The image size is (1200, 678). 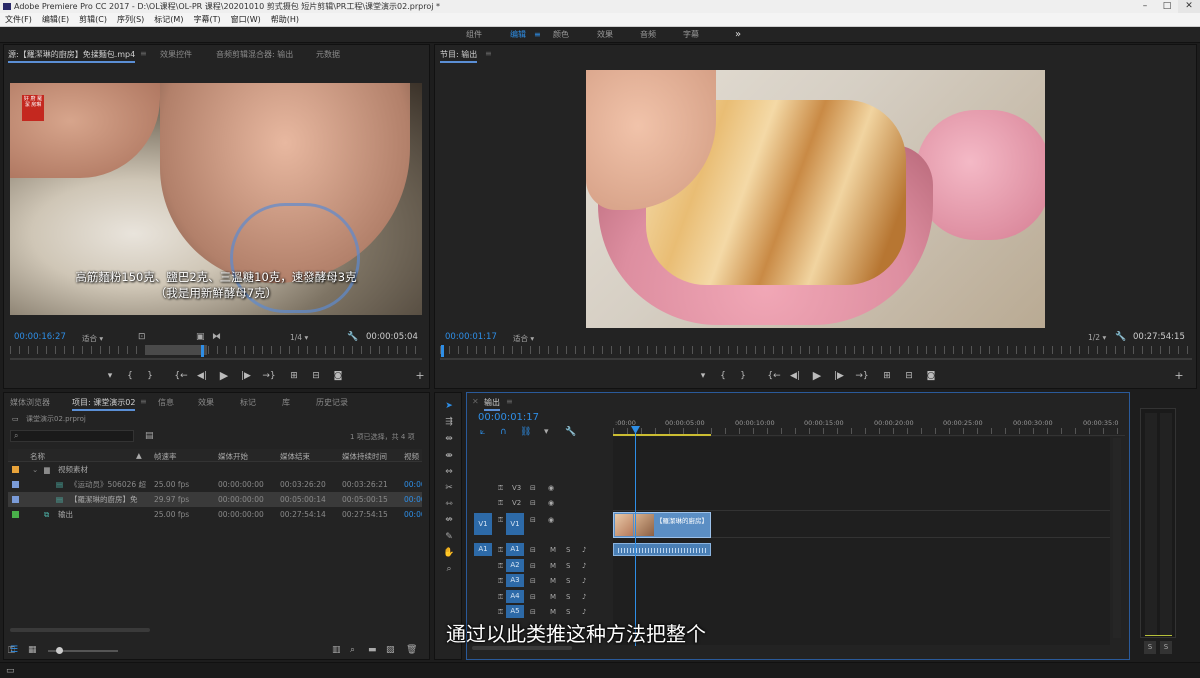 What do you see at coordinates (471, 337) in the screenshot?
I see `program-timecode: 00:00:01:17` at bounding box center [471, 337].